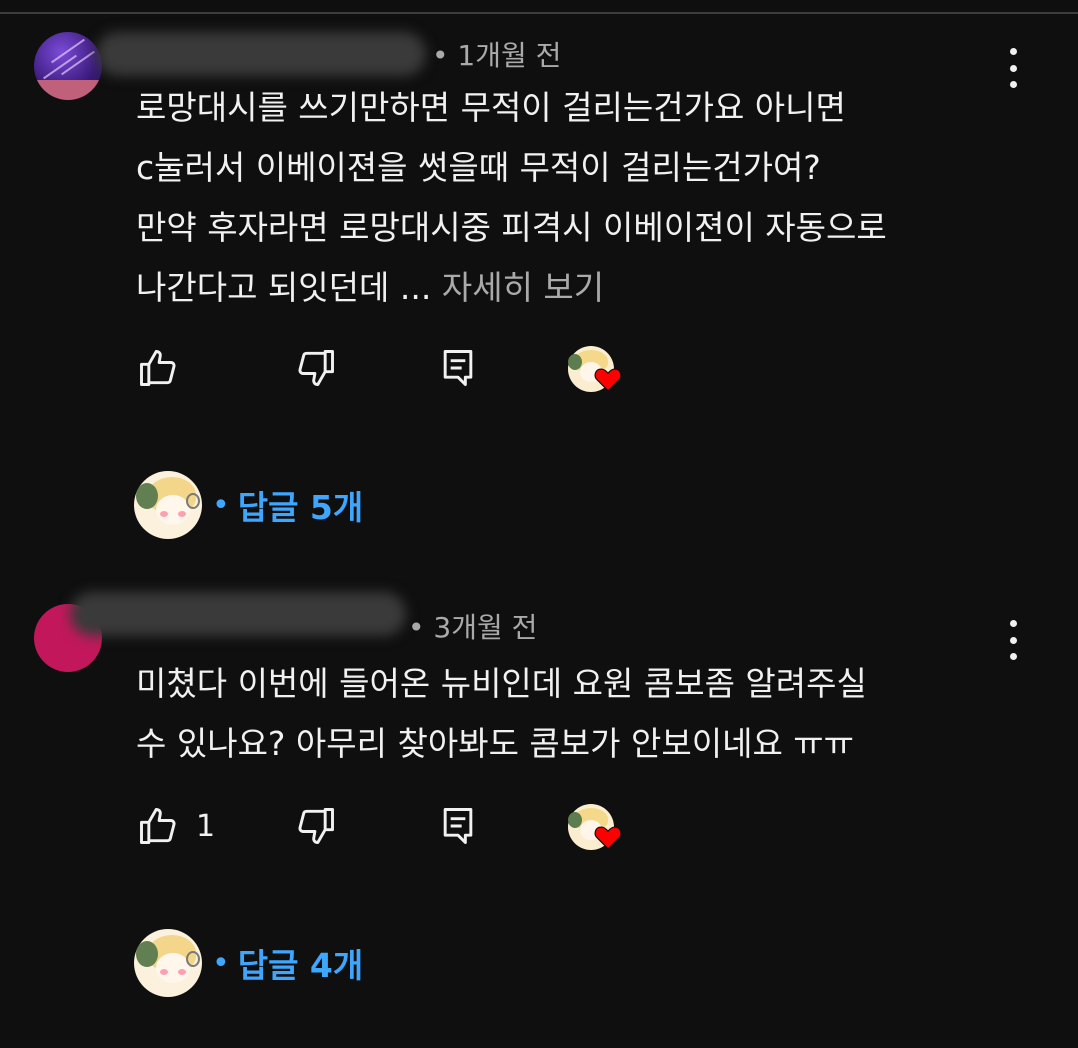 The image size is (1078, 1048). I want to click on view-replies-button: • 답글 4개, so click(248, 963).